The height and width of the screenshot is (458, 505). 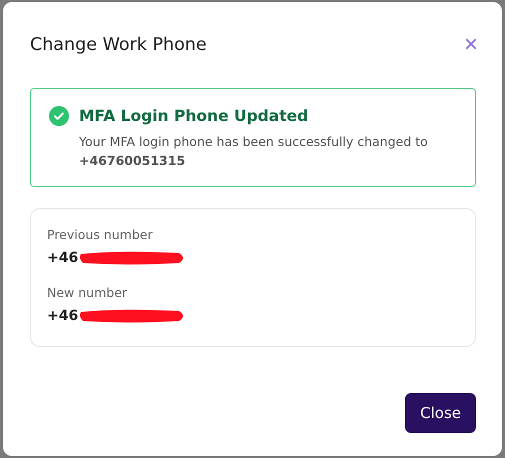 What do you see at coordinates (193, 116) in the screenshot?
I see `alert-title: MFA Login Phone Updated` at bounding box center [193, 116].